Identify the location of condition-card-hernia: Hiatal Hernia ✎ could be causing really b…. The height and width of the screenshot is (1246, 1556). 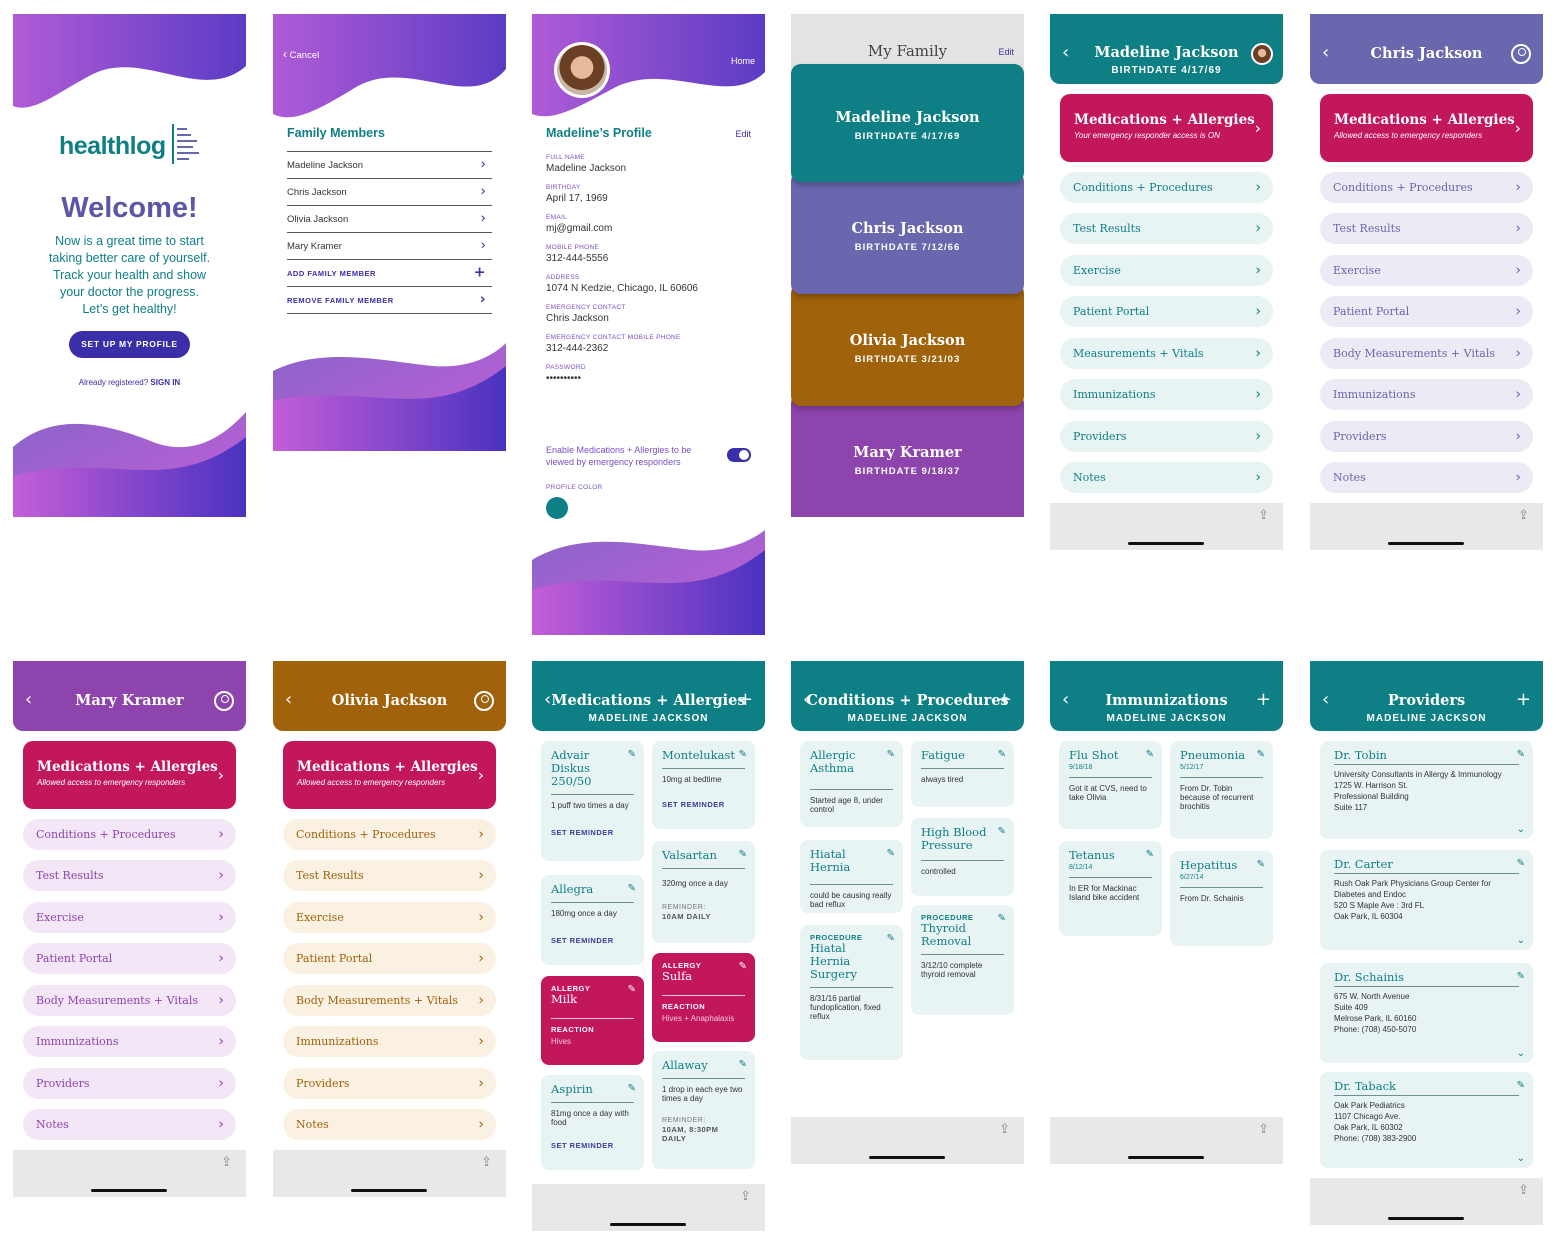
(851, 876).